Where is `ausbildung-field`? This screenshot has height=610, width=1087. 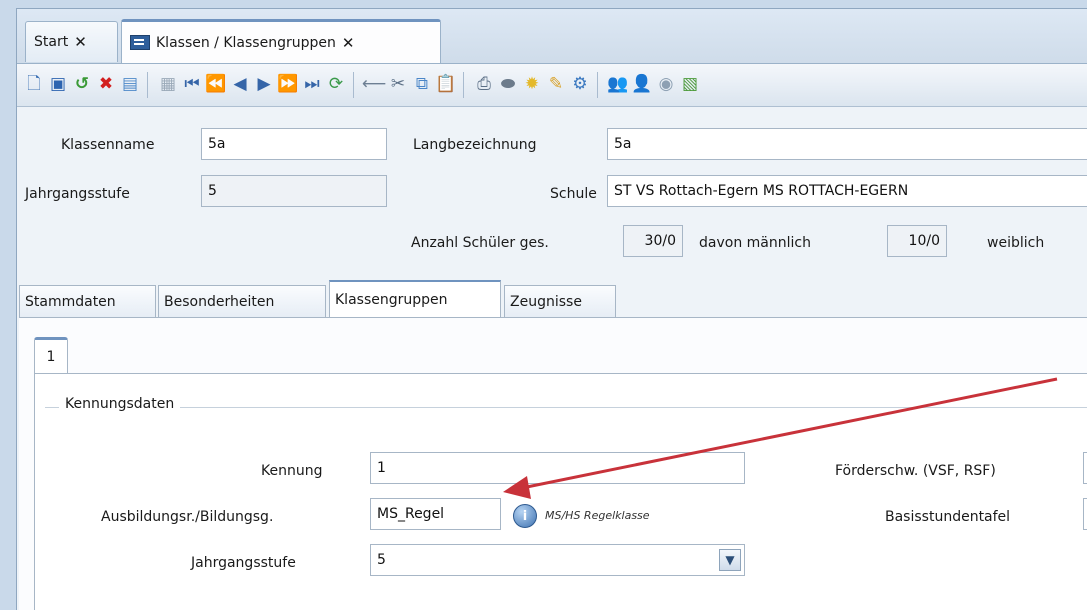
ausbildung-field is located at coordinates (435, 514).